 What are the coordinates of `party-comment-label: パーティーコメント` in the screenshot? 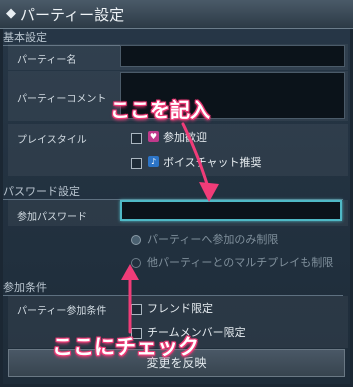 It's located at (62, 99).